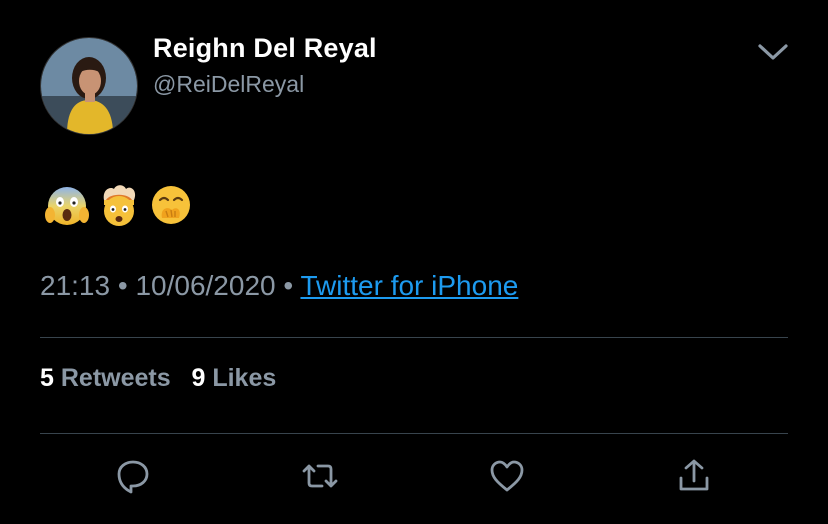  What do you see at coordinates (279, 286) in the screenshot?
I see `tweet-meta: 21:13 • 10/06/2020 • Twitter for iPhone` at bounding box center [279, 286].